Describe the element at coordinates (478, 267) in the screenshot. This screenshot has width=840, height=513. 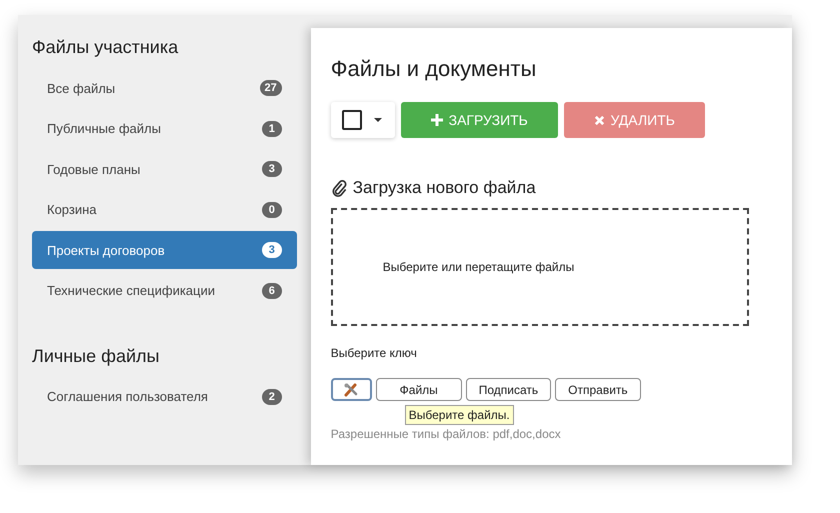
I see `drop-zone-text: Выберите или перетащите файлы` at that location.